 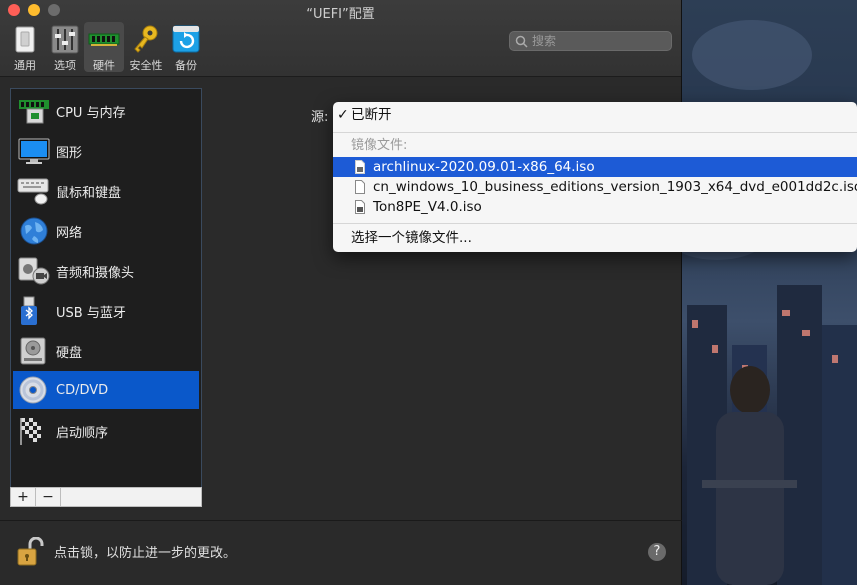 What do you see at coordinates (521, 41) in the screenshot?
I see `search-icon` at bounding box center [521, 41].